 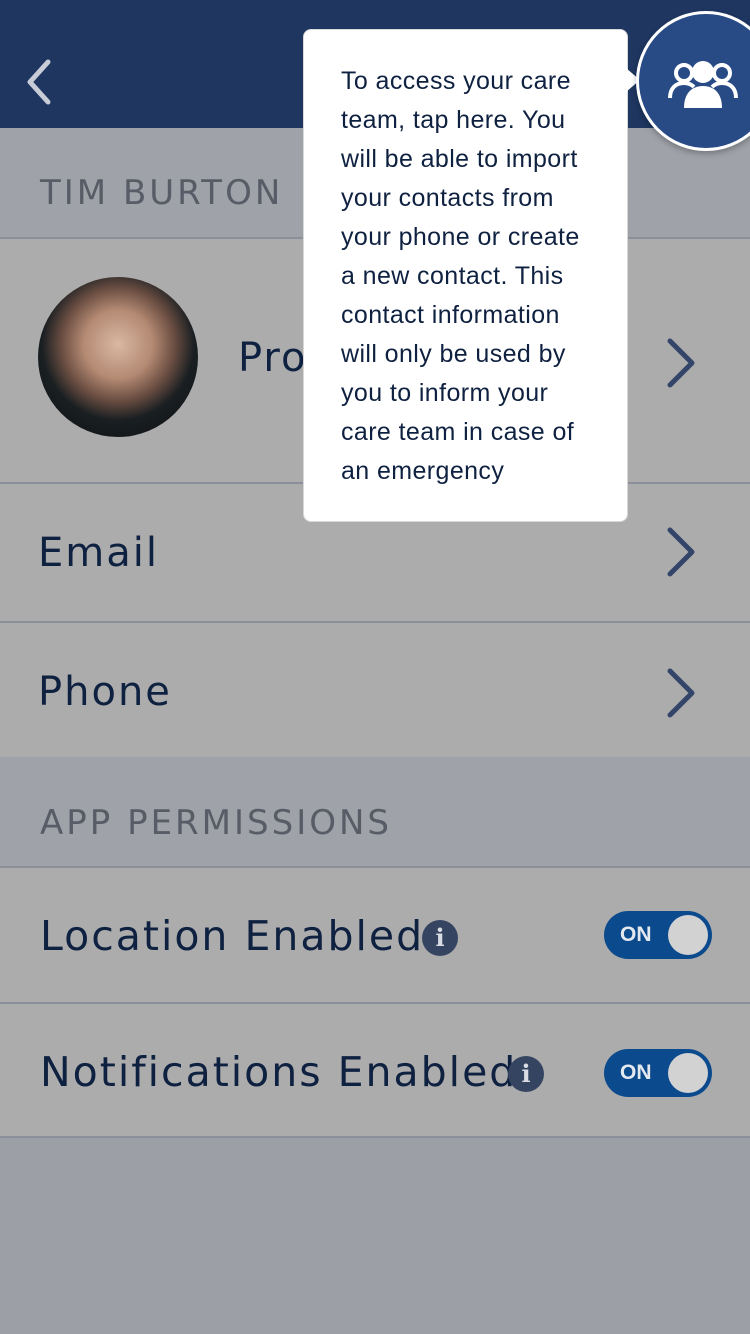 I want to click on notifications-toggle: ON, so click(x=658, y=1073).